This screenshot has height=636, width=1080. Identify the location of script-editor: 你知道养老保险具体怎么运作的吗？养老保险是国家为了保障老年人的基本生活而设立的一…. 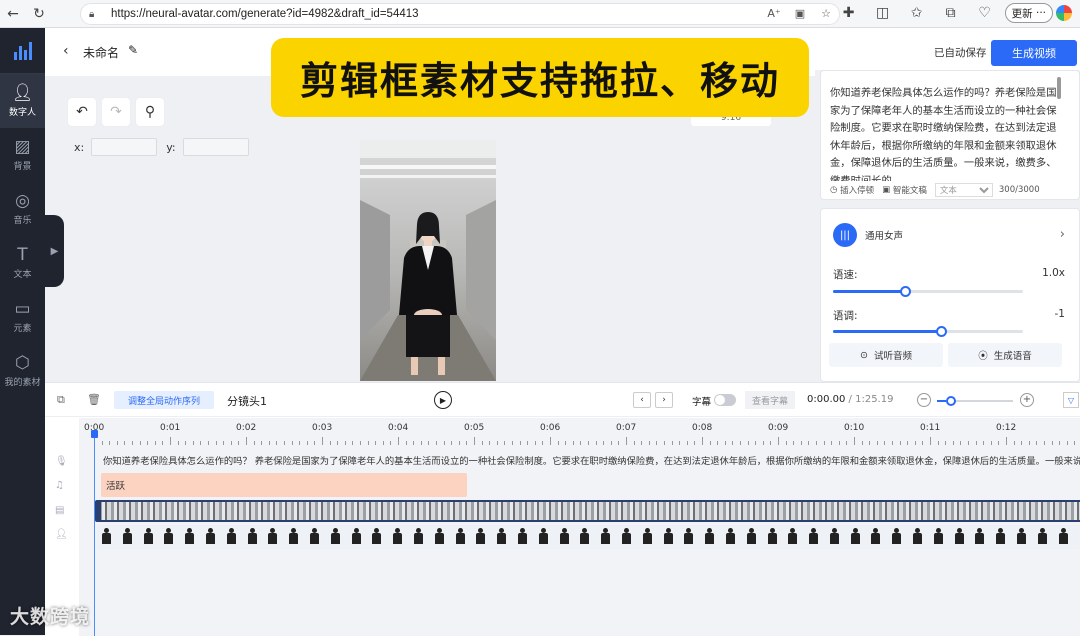
(950, 135).